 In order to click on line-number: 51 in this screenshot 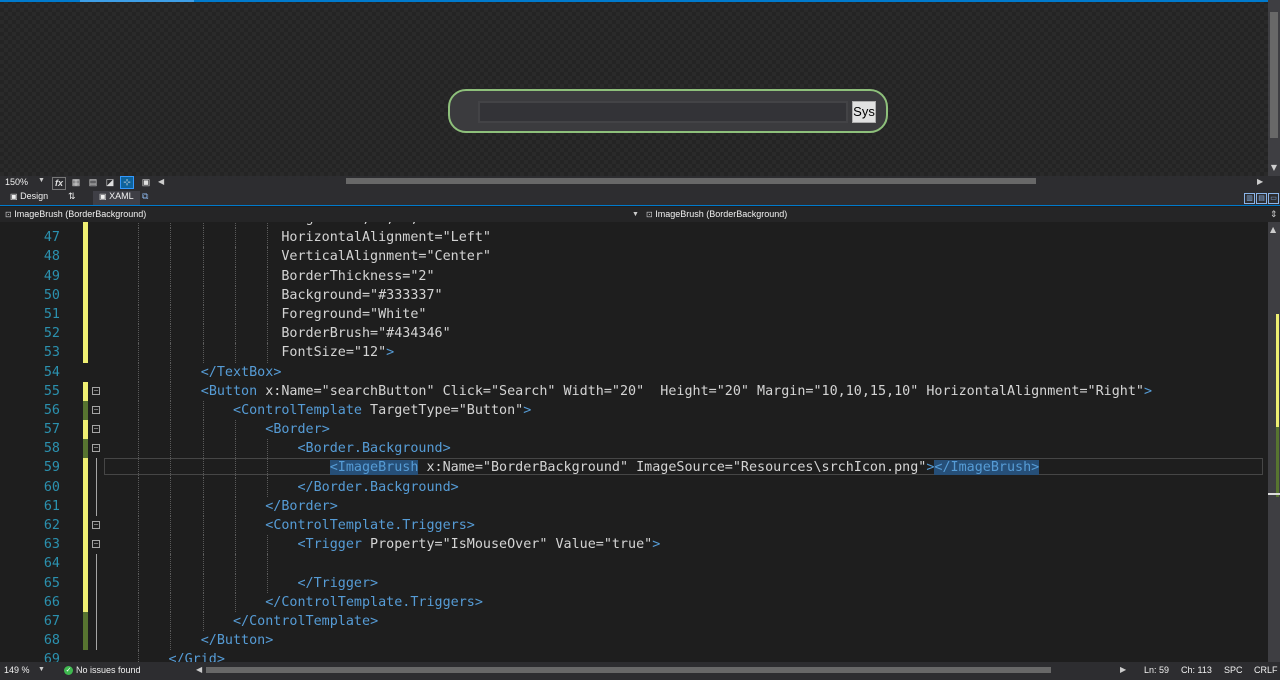, I will do `click(51, 314)`.